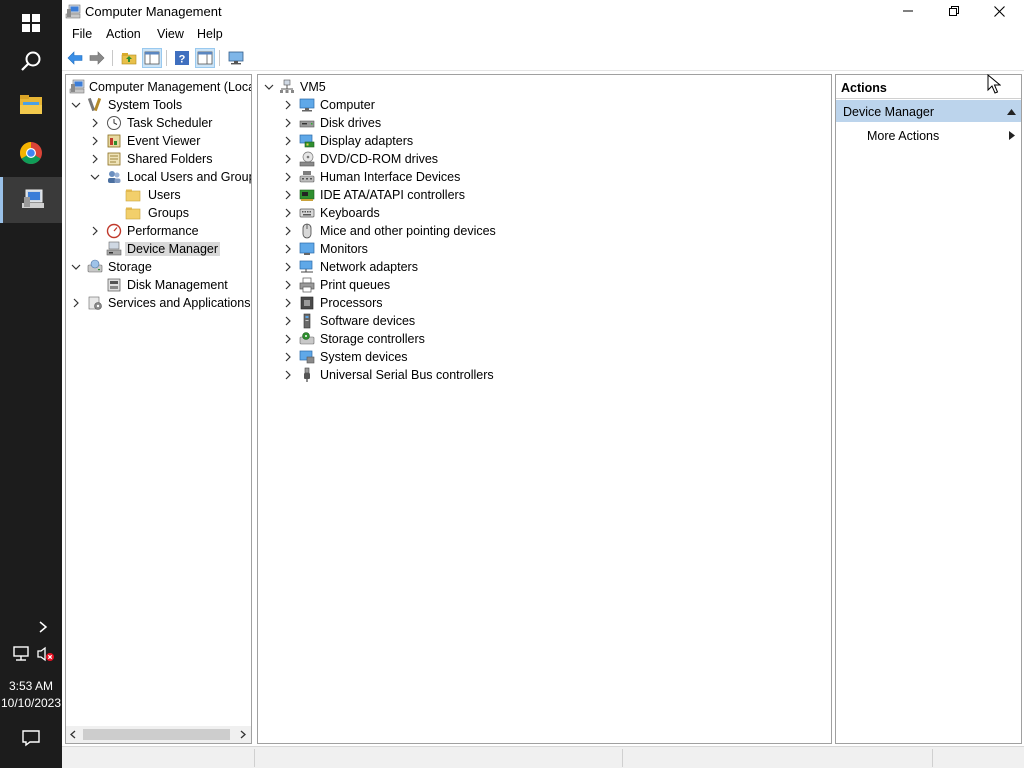  I want to click on taskbar-clock: 3:53 AM 10/10/2023, so click(31, 695).